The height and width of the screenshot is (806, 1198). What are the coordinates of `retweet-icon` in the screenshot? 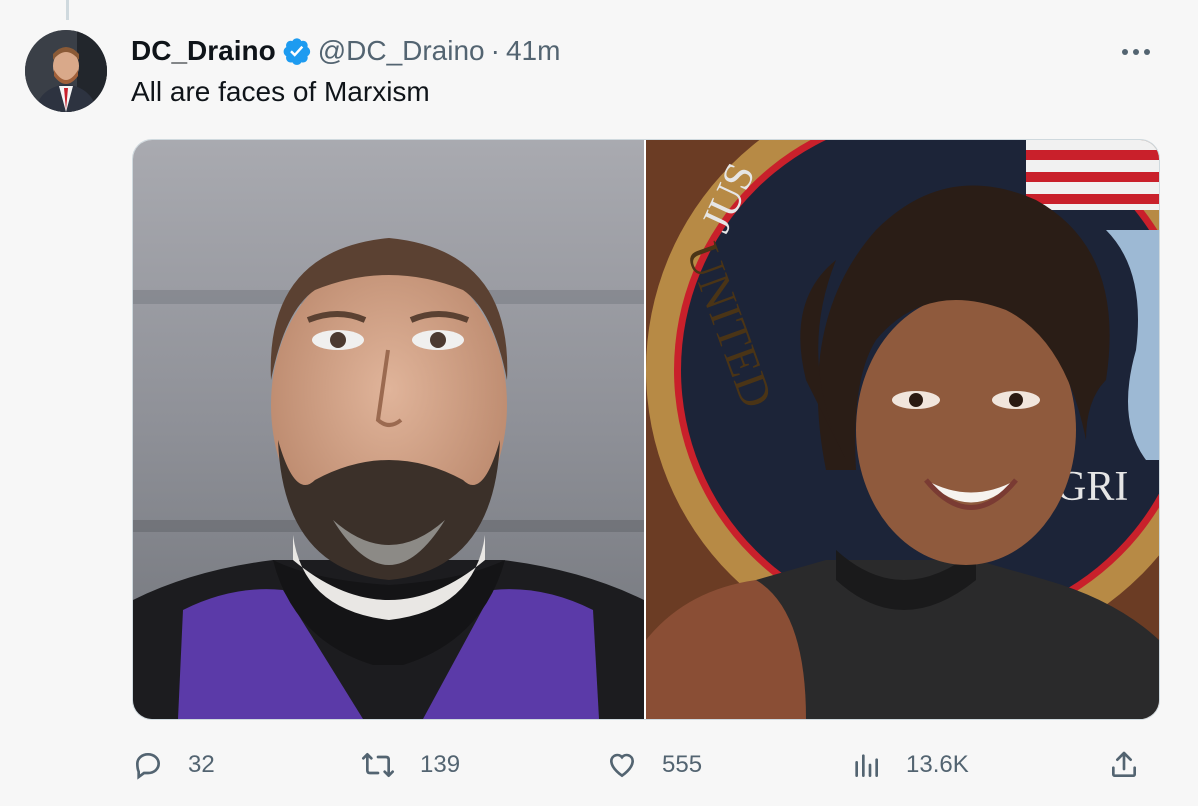 It's located at (378, 765).